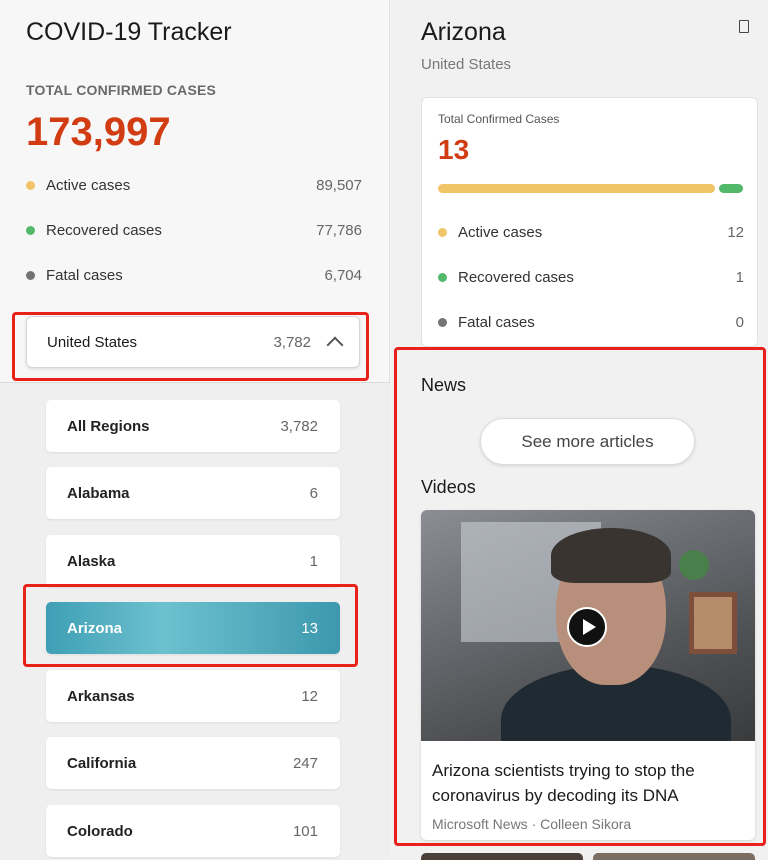 This screenshot has width=768, height=860. I want to click on stat-value: 89,507, so click(339, 185).